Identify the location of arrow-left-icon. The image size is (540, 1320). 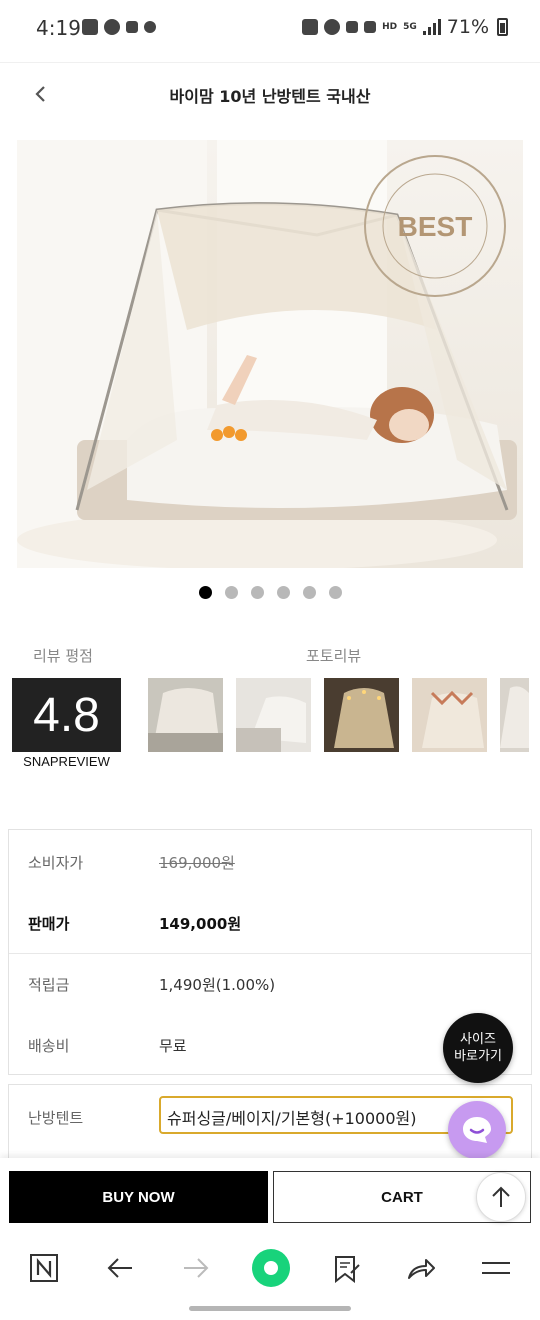
(119, 1268).